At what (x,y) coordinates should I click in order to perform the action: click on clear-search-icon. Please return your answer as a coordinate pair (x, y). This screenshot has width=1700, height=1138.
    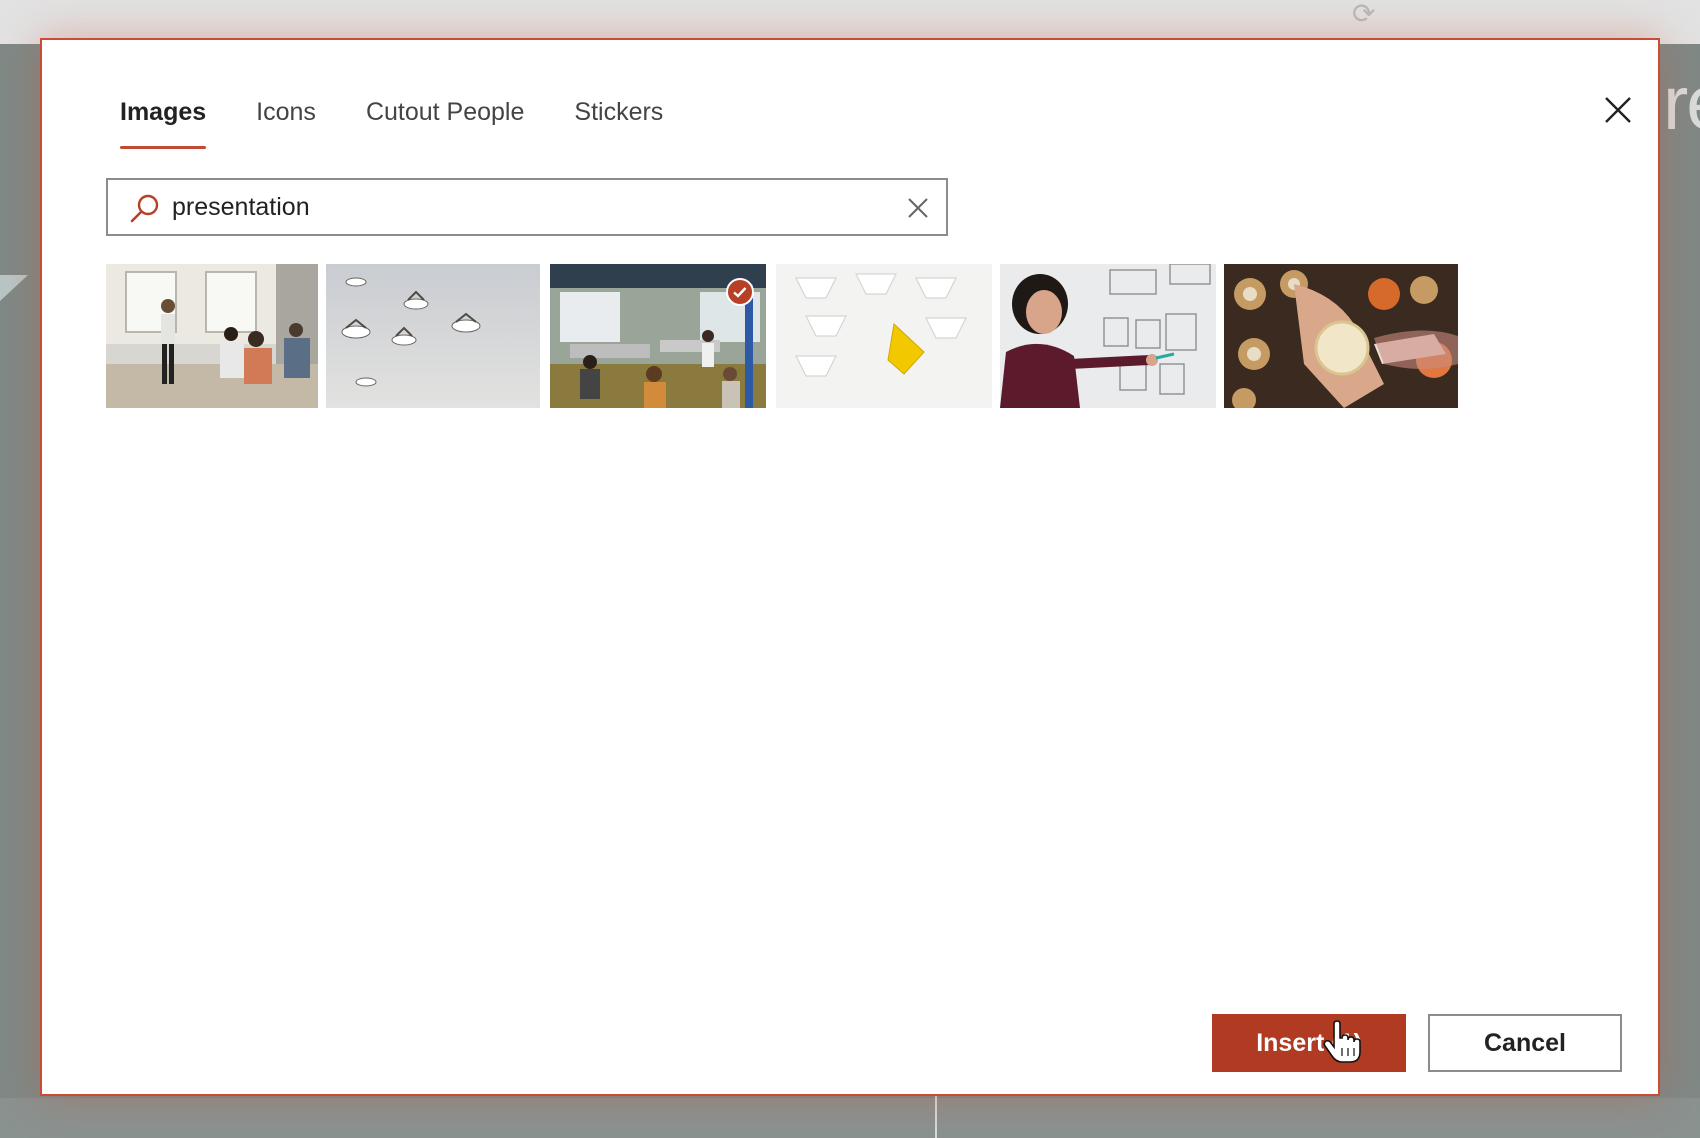
    Looking at the image, I should click on (918, 208).